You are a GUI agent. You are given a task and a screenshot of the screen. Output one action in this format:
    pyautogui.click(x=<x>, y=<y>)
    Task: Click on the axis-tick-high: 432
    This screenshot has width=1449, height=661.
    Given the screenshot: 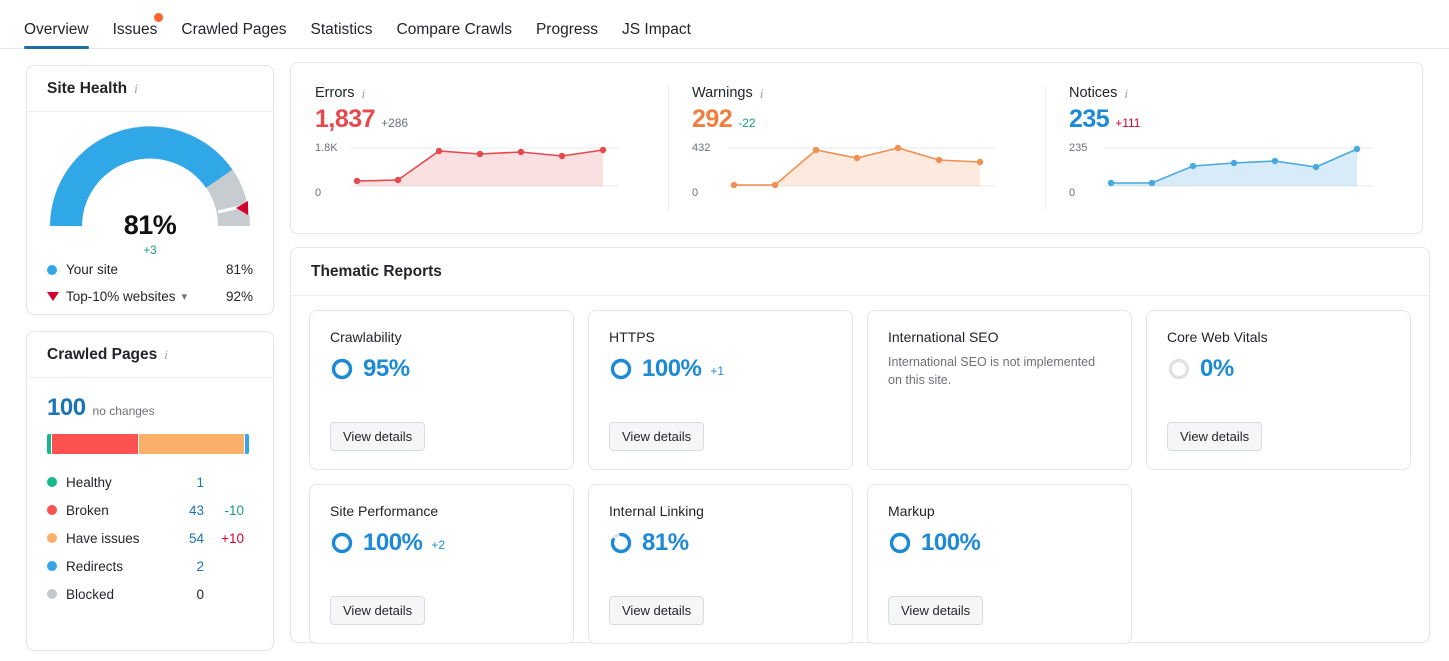 What is the action you would take?
    pyautogui.click(x=701, y=148)
    